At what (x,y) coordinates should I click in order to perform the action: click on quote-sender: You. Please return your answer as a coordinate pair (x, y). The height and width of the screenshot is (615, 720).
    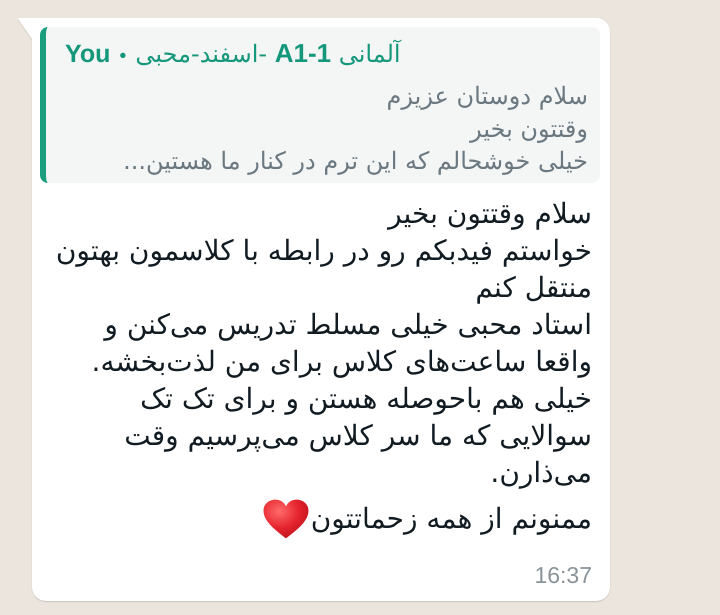
    Looking at the image, I should click on (87, 54).